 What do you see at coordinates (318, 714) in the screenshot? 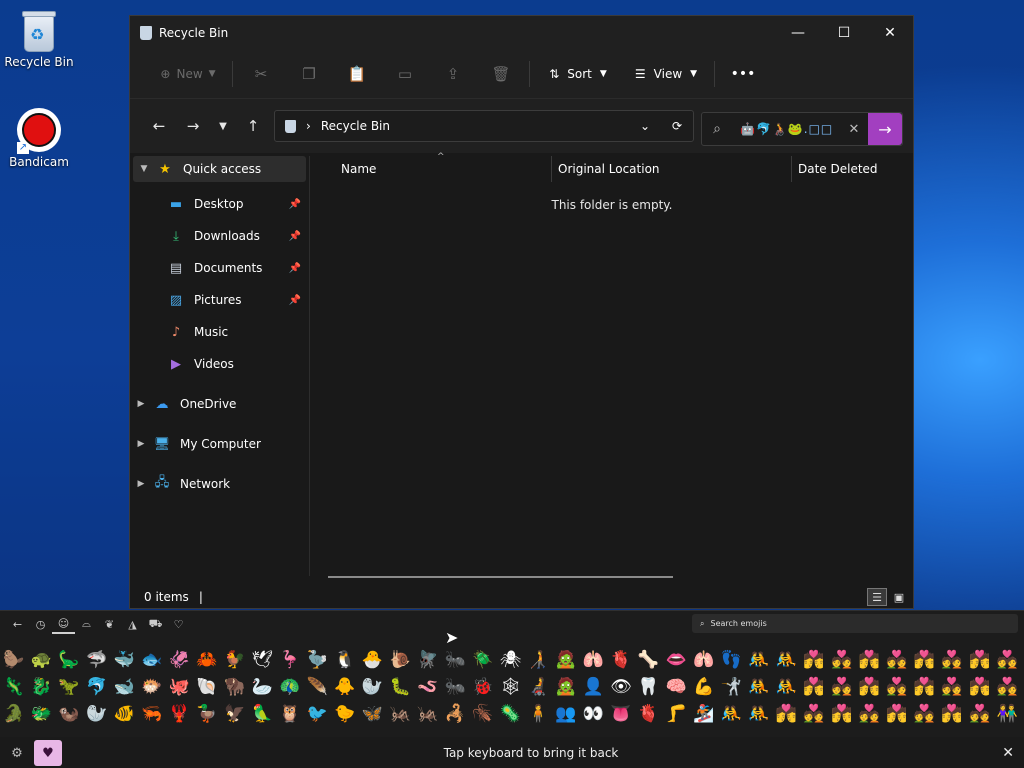
I see `emoji-cell: 🐦` at bounding box center [318, 714].